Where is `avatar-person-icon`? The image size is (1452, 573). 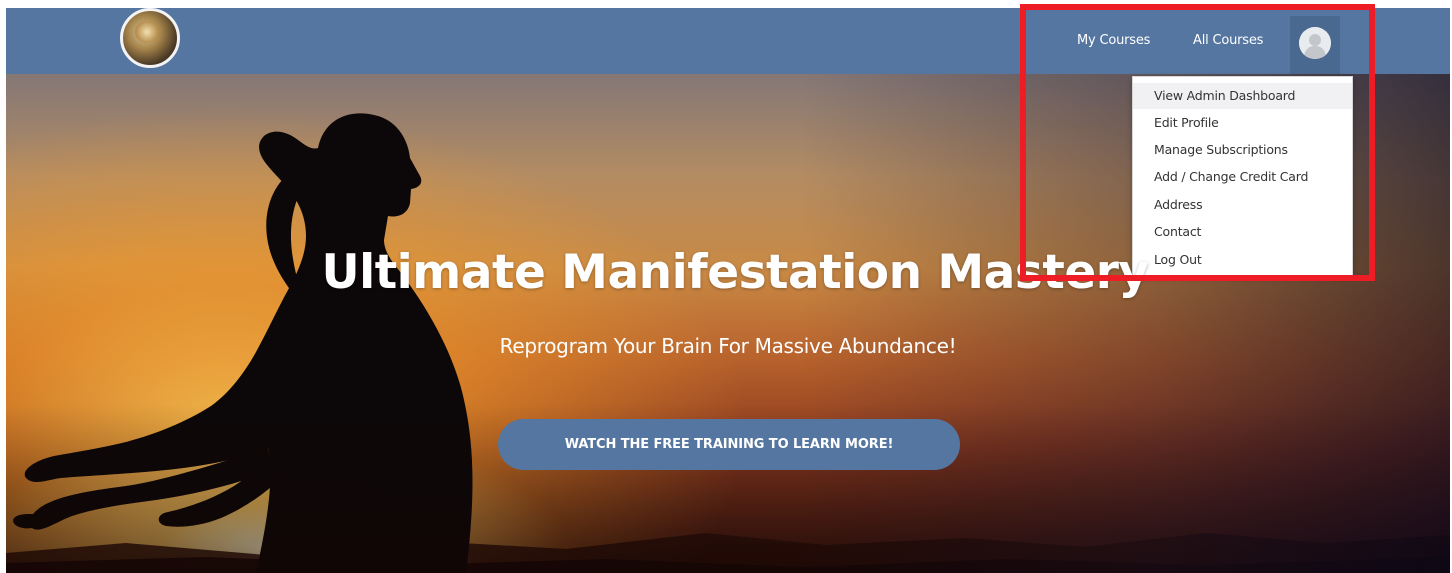
avatar-person-icon is located at coordinates (1315, 43).